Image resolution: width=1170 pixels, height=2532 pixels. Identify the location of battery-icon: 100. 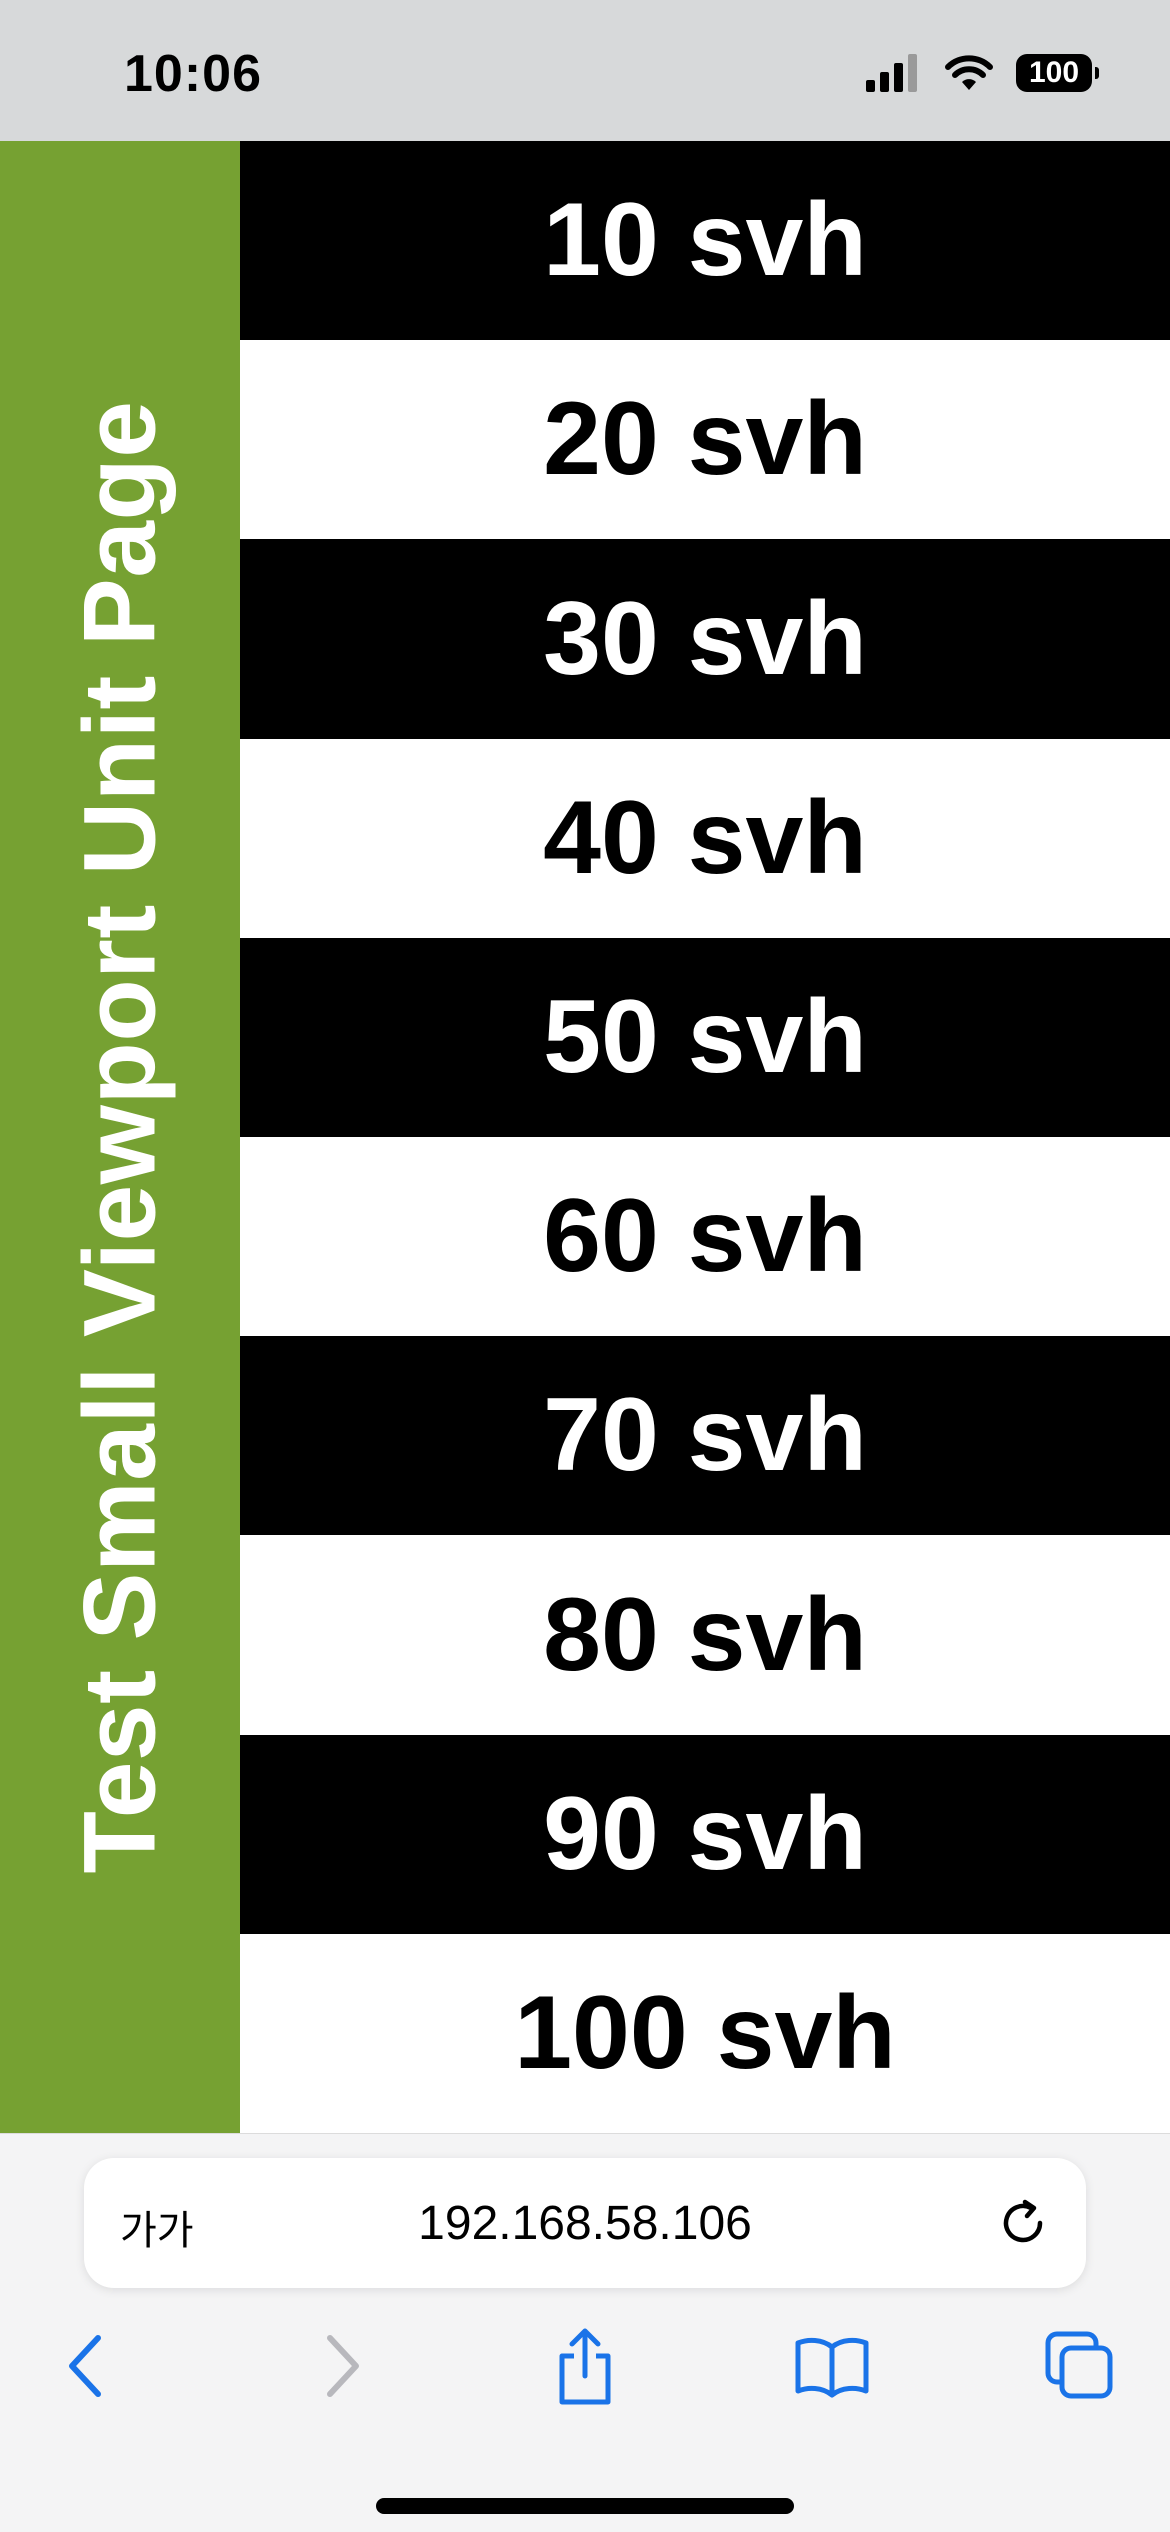
(1057, 73).